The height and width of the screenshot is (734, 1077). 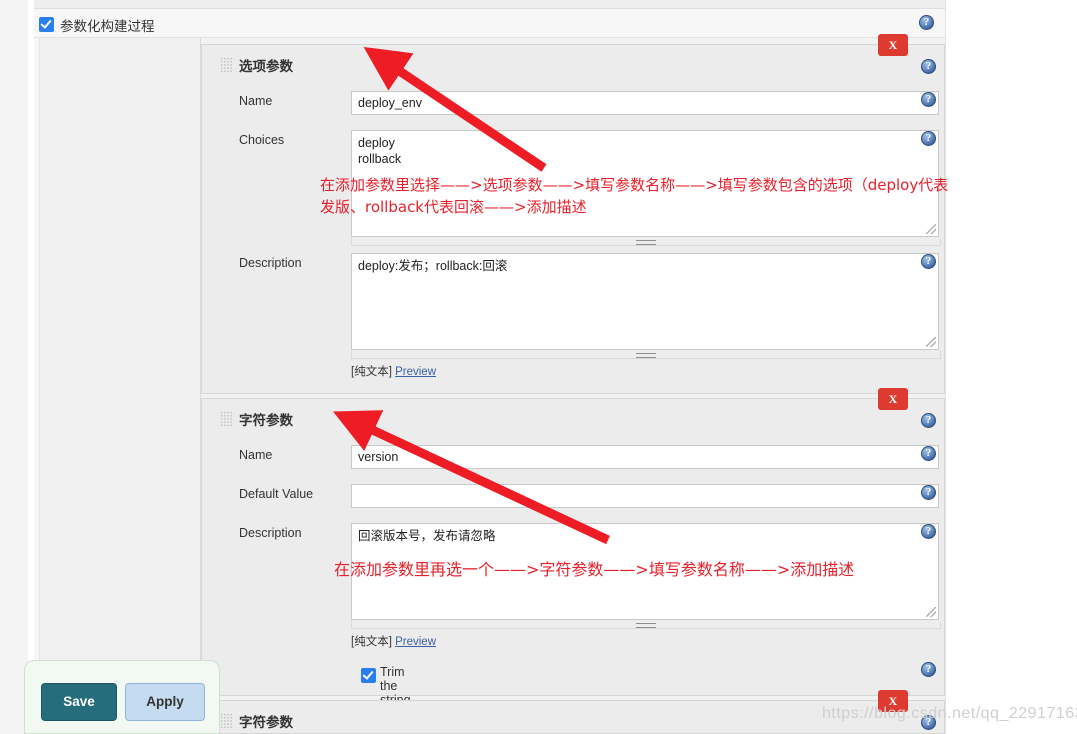 What do you see at coordinates (489, 23) in the screenshot?
I see `parameterized-build-row: 参数化构建过程` at bounding box center [489, 23].